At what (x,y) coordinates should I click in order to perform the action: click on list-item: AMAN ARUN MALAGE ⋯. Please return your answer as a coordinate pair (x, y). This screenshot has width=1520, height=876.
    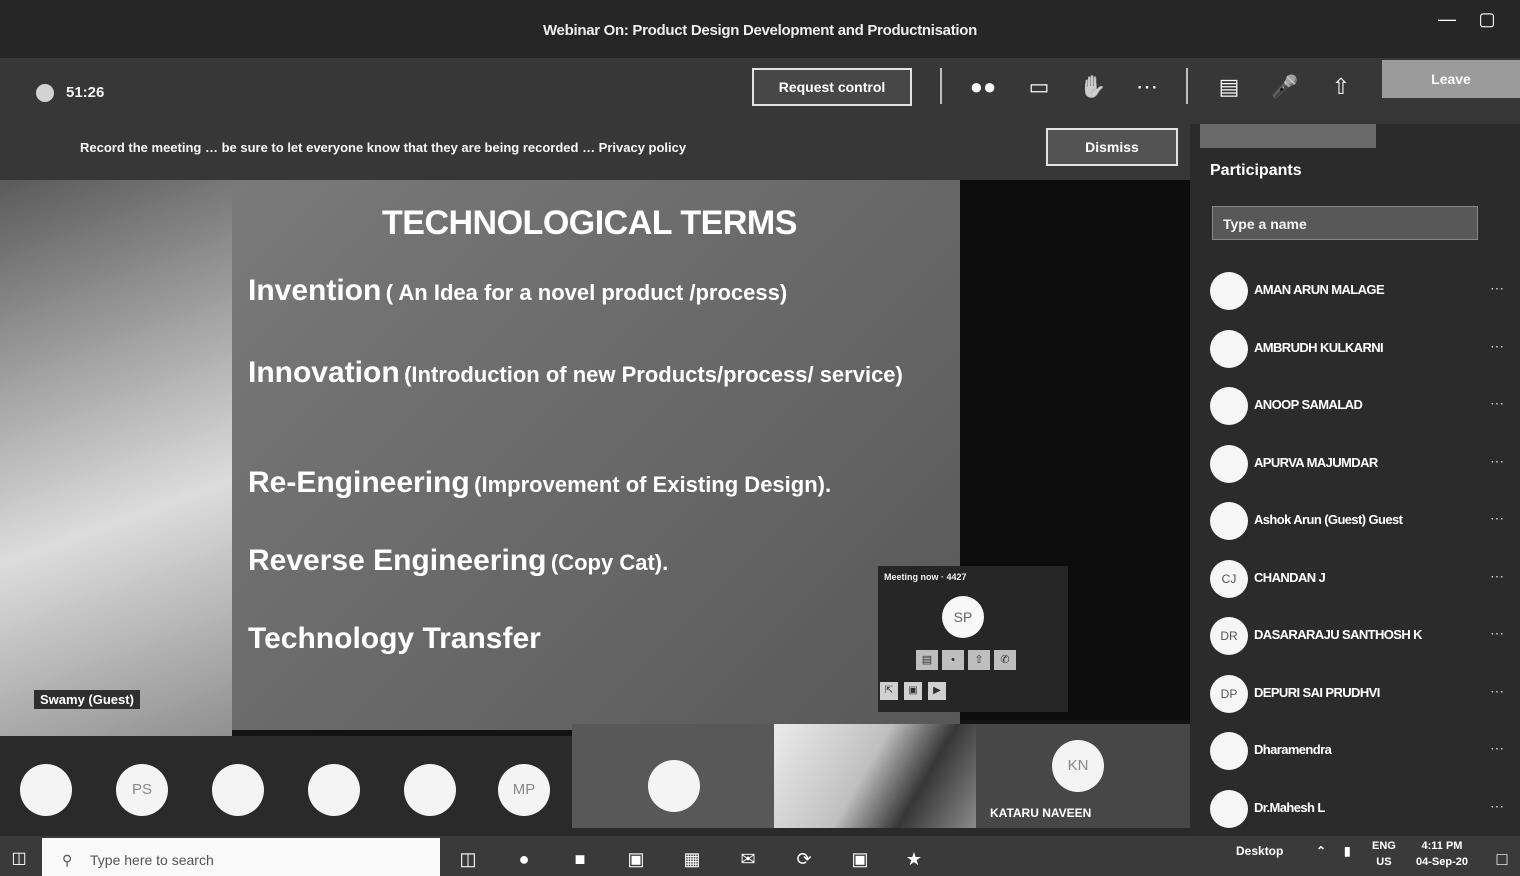
    Looking at the image, I should click on (1363, 293).